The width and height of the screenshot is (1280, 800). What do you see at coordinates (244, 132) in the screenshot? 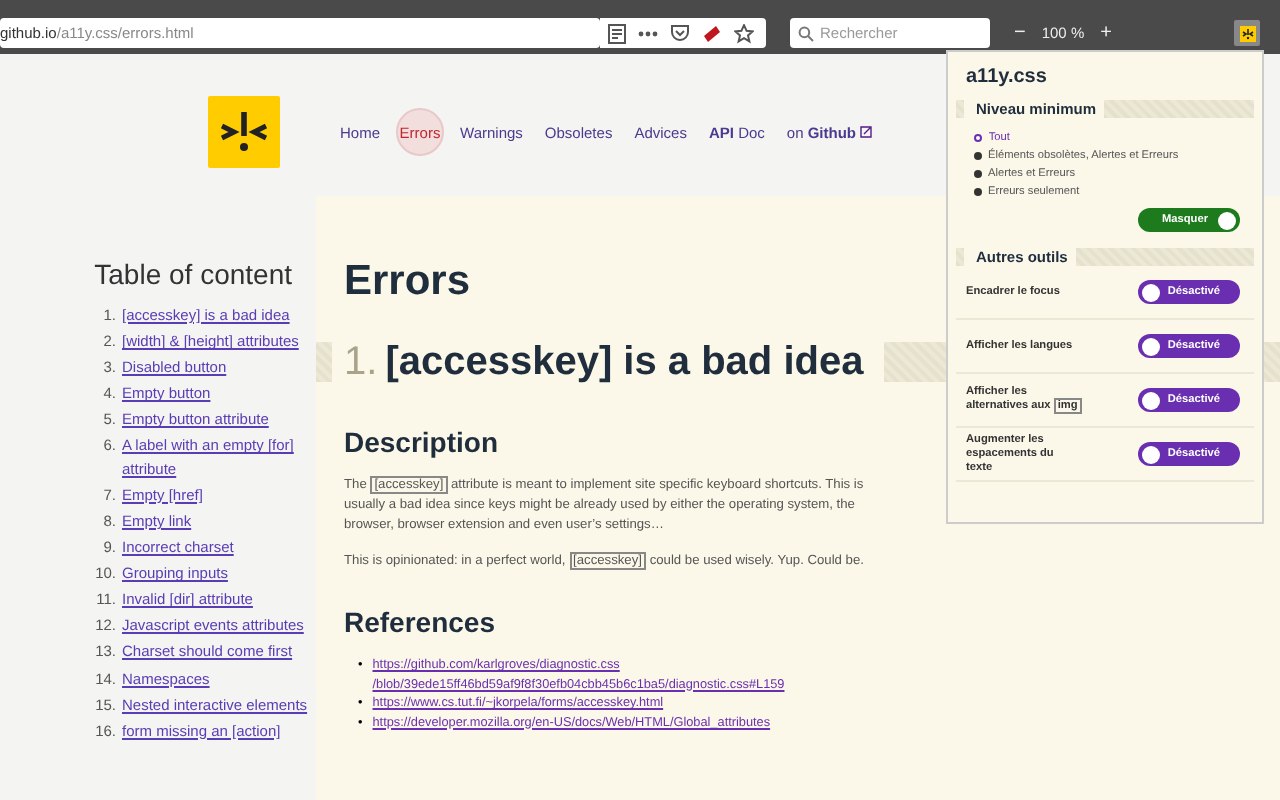
I see `logo-icon` at bounding box center [244, 132].